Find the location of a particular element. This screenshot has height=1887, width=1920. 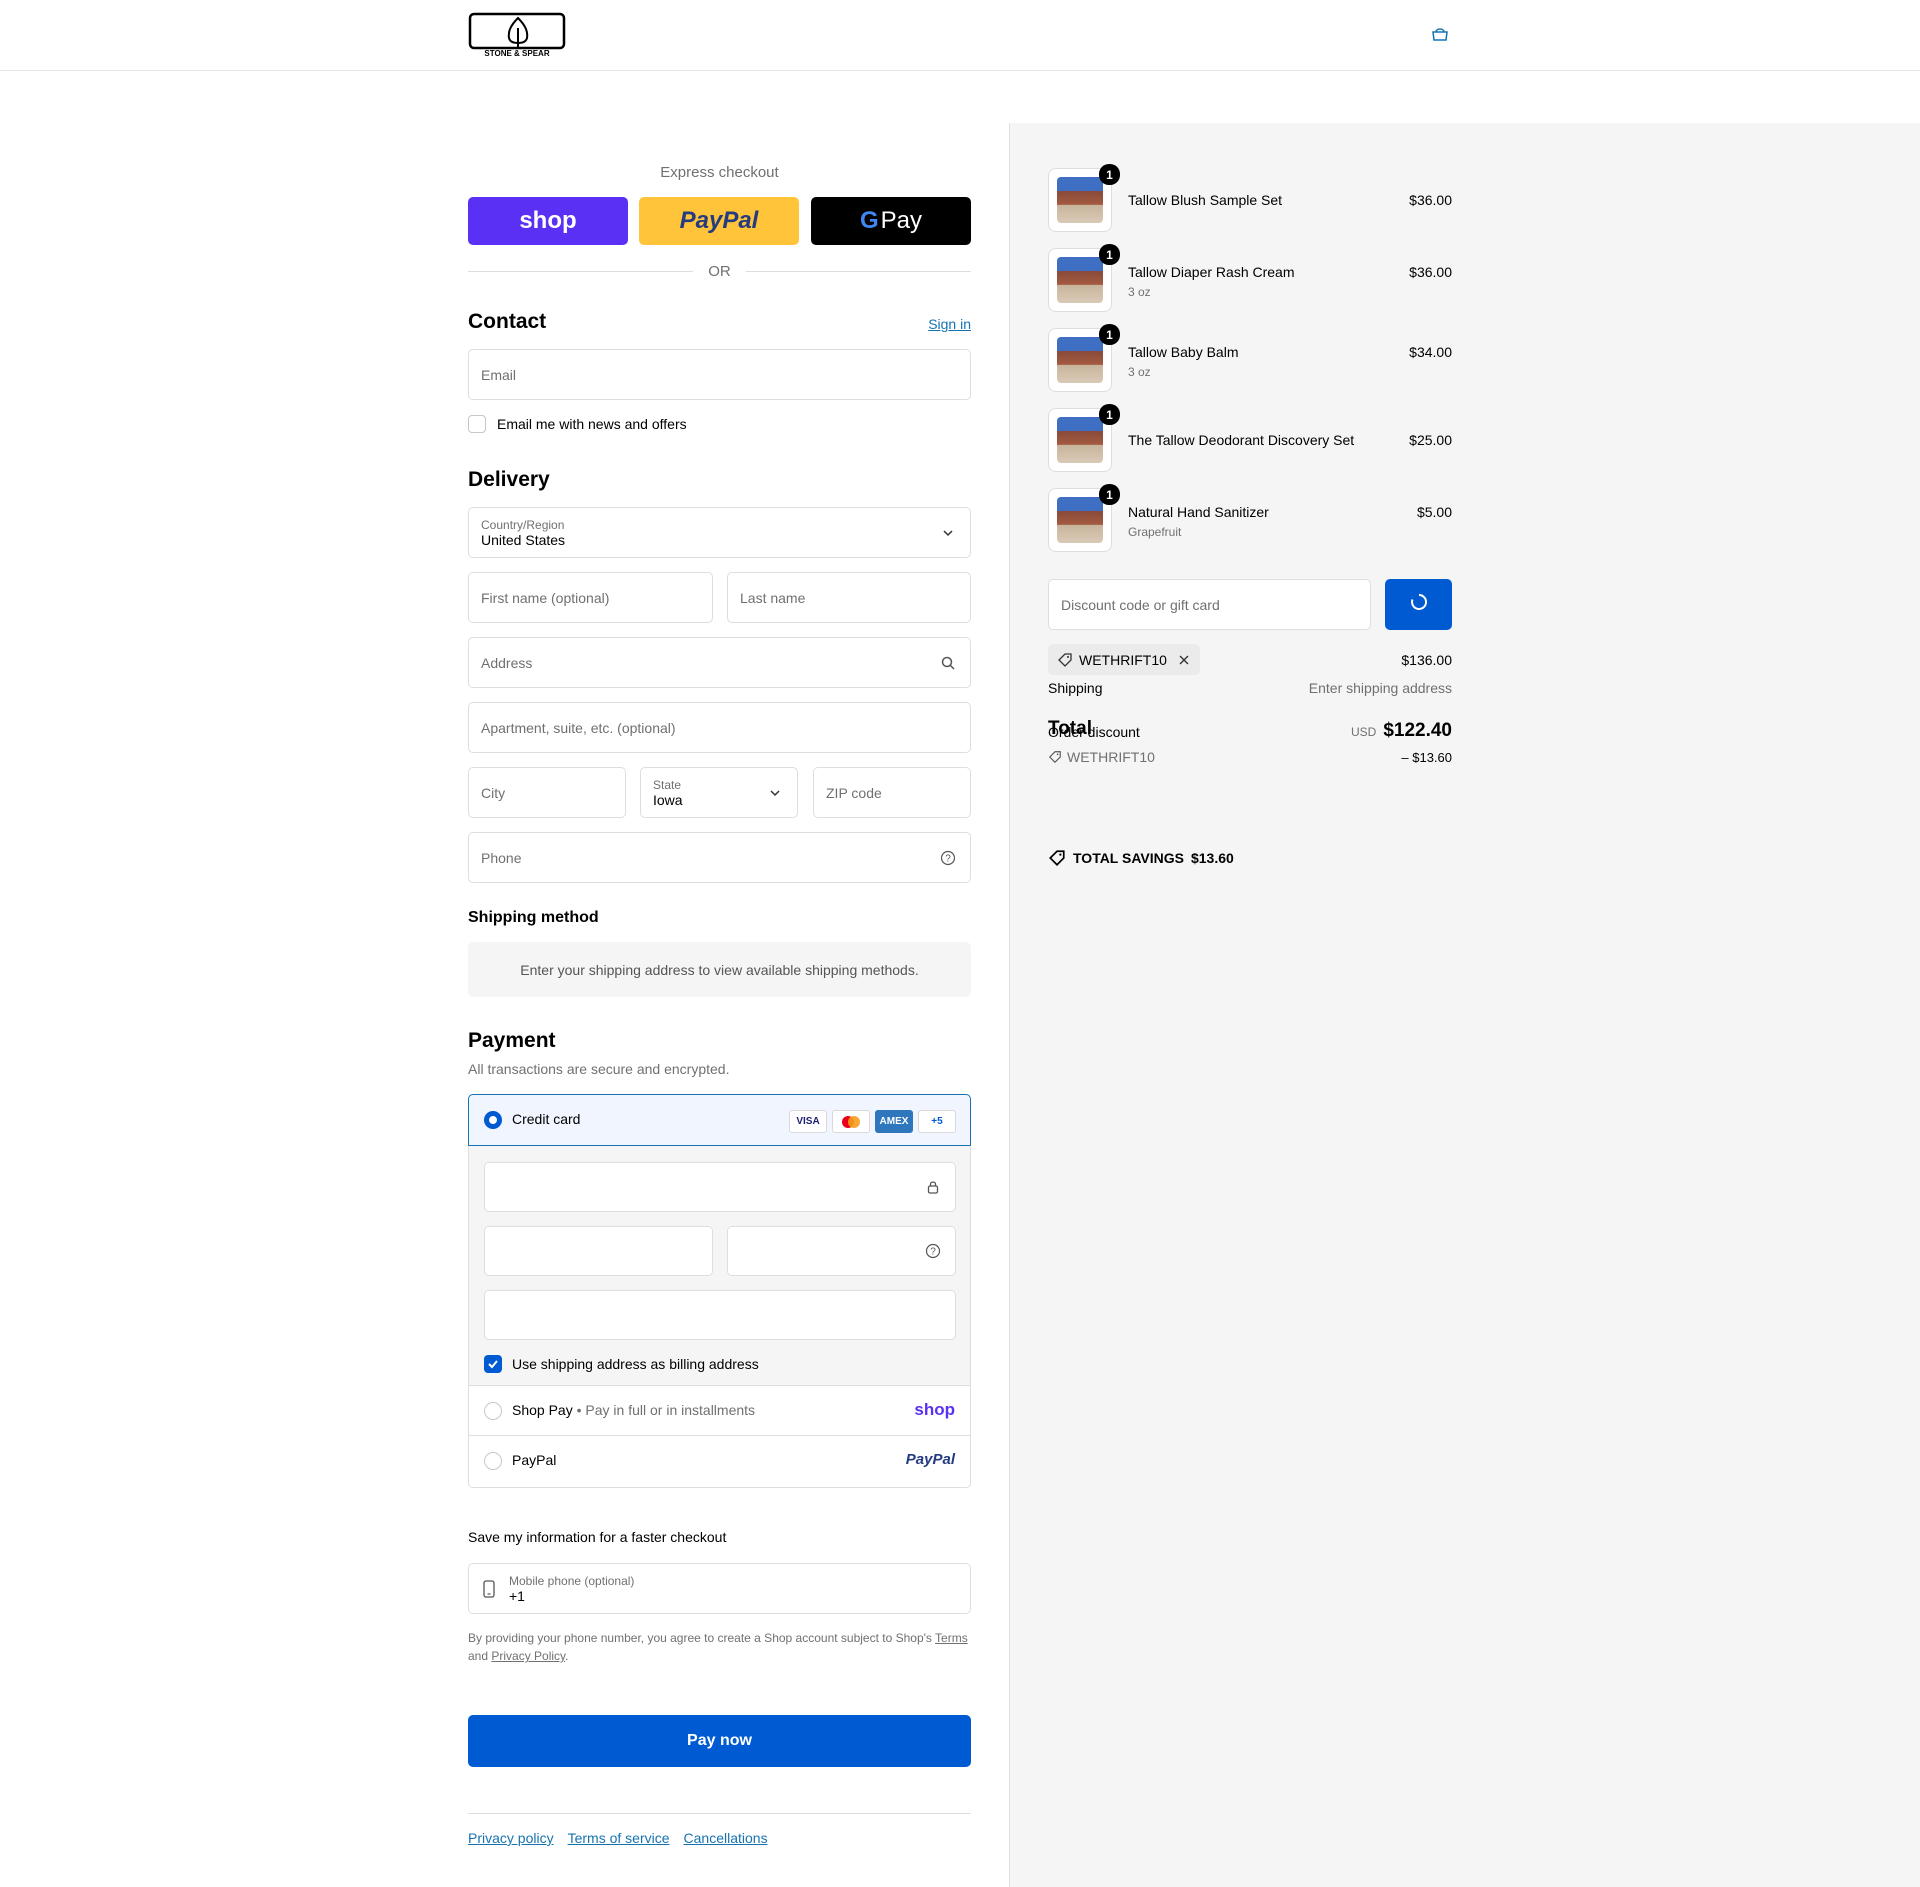

express-checkout-title: Express checkout is located at coordinates (719, 172).